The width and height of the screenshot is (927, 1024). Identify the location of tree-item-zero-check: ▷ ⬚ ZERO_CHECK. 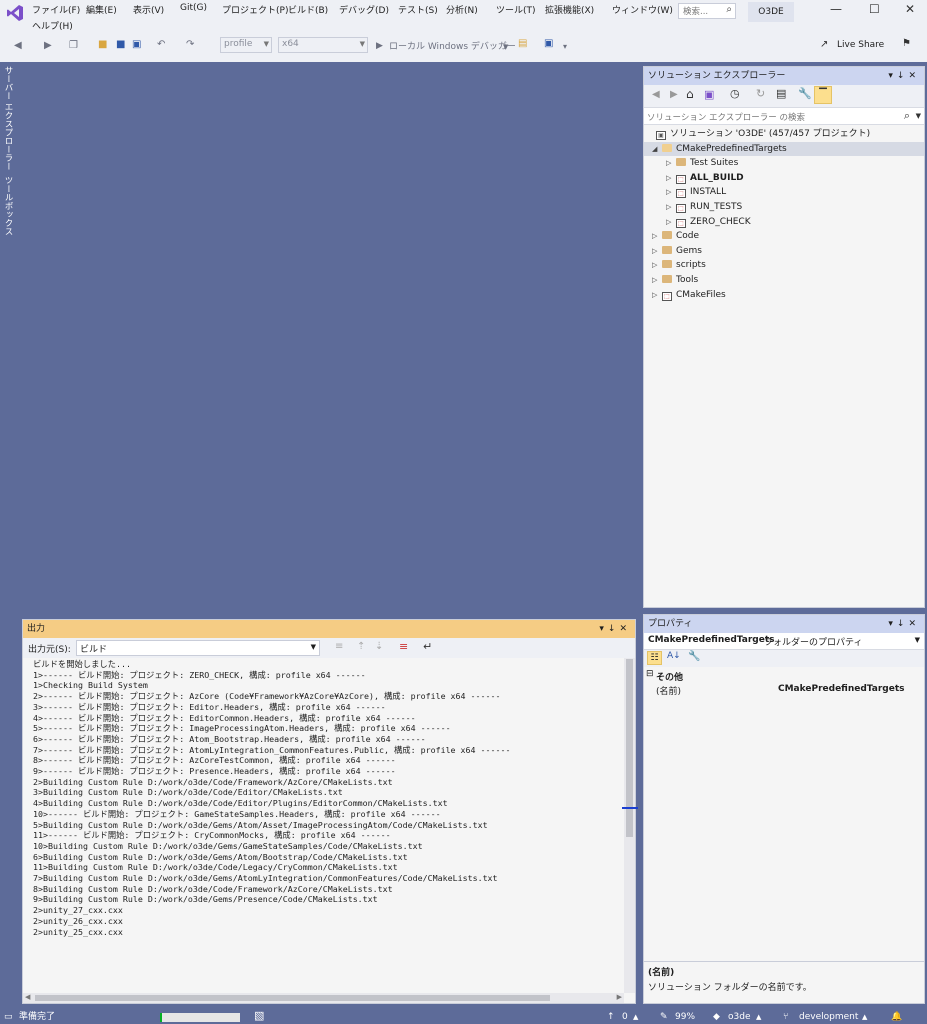
(784, 222).